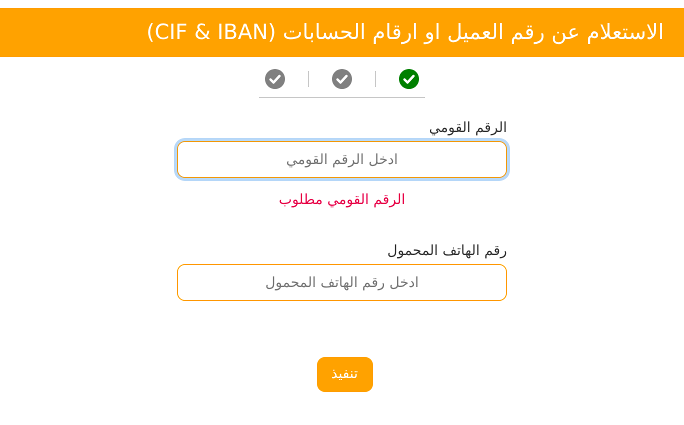  What do you see at coordinates (446, 251) in the screenshot?
I see `field-label: رقم الهاتف المحمول` at bounding box center [446, 251].